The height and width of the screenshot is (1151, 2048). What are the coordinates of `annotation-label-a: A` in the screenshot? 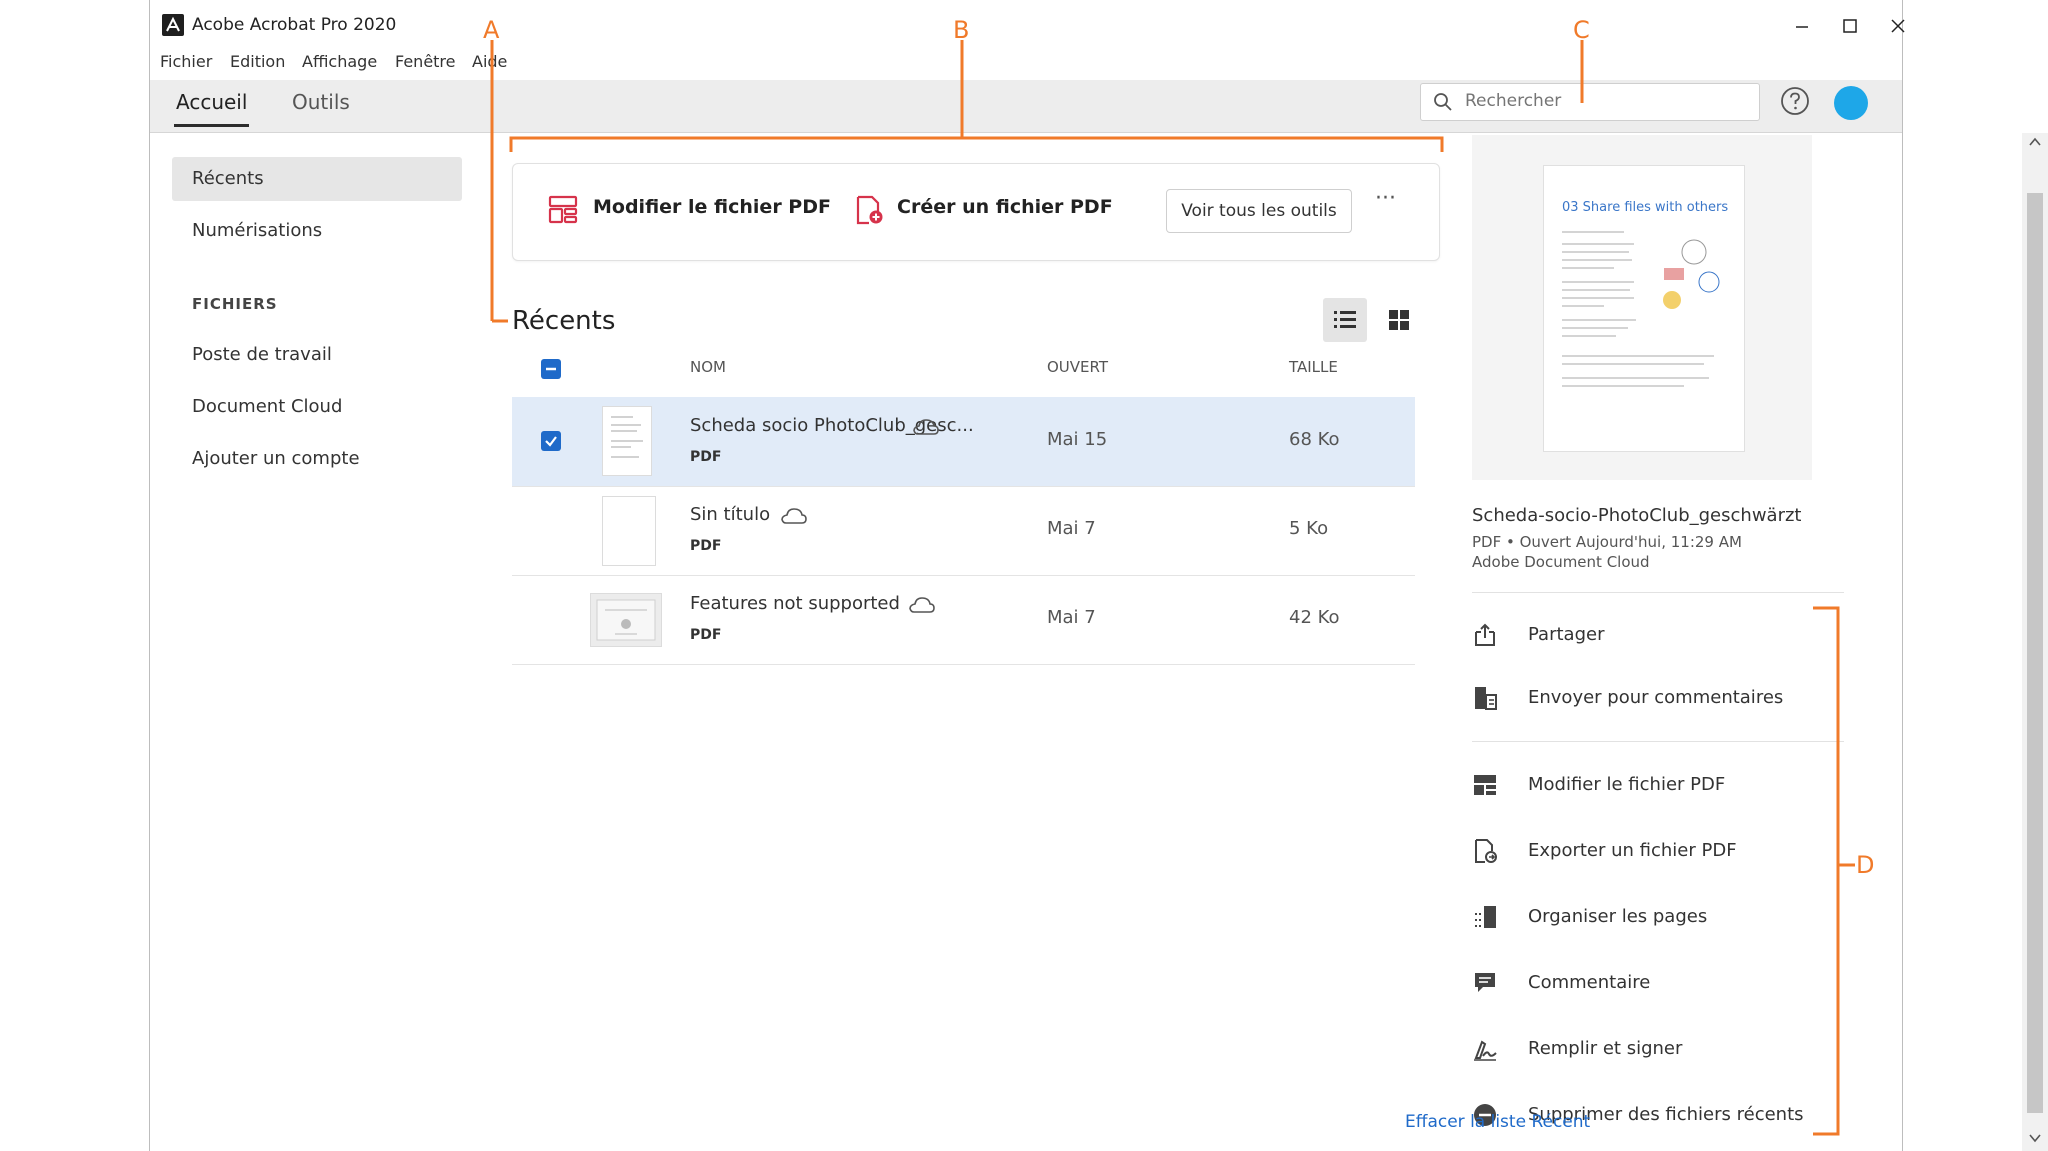 It's located at (491, 30).